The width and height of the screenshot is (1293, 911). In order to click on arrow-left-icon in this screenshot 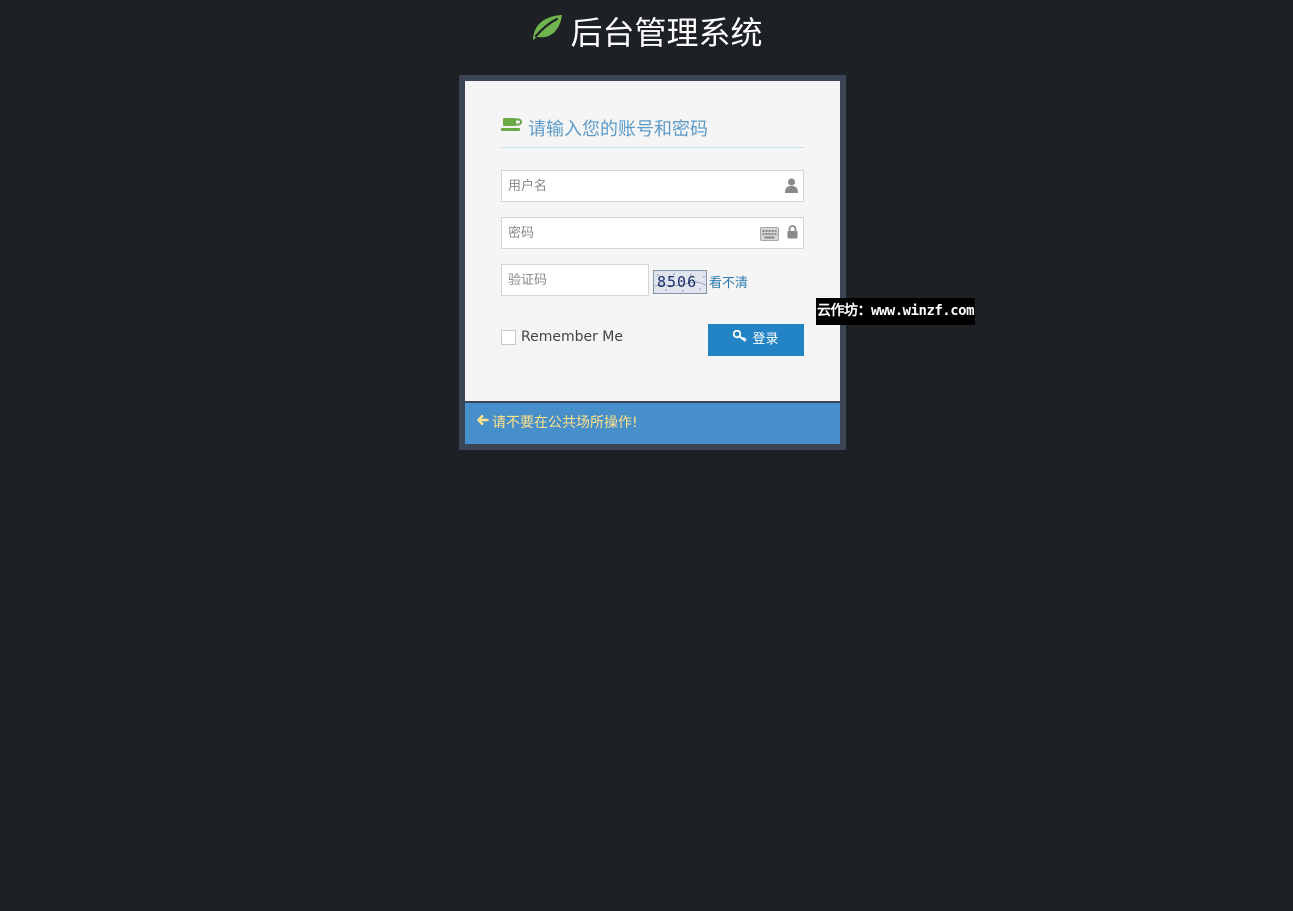, I will do `click(482, 422)`.